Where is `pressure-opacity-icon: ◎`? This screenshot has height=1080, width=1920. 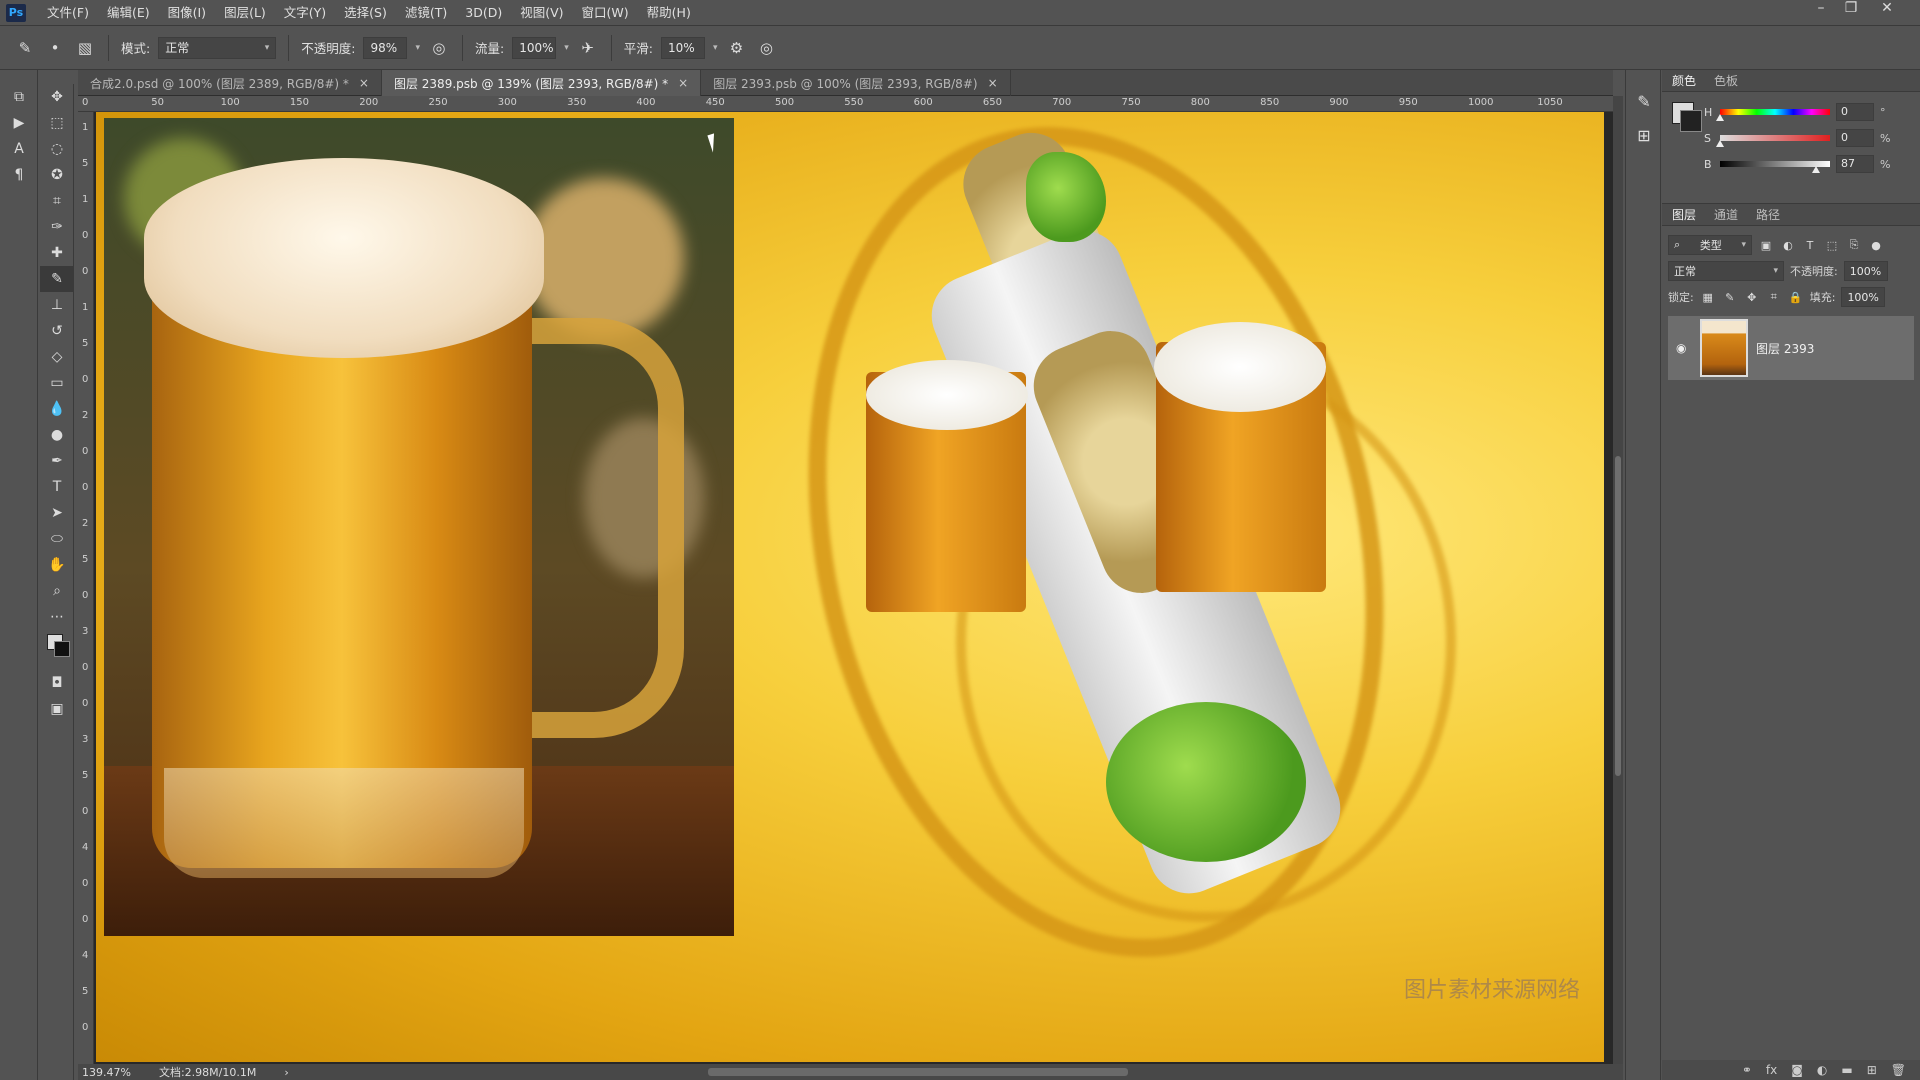
pressure-opacity-icon: ◎ is located at coordinates (439, 48).